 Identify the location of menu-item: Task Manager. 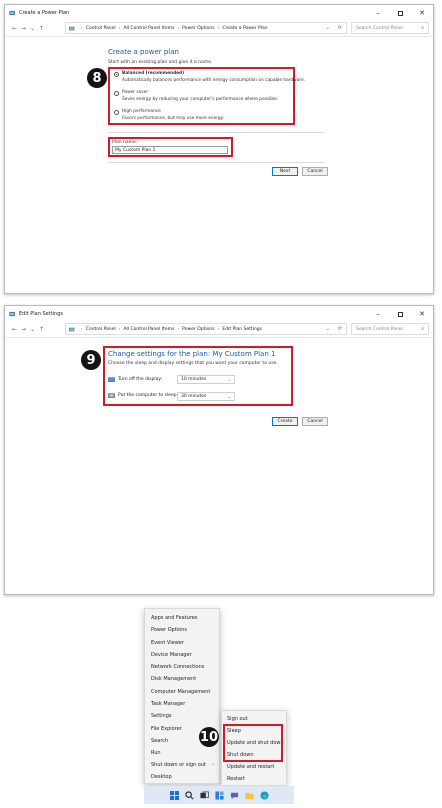
(168, 704).